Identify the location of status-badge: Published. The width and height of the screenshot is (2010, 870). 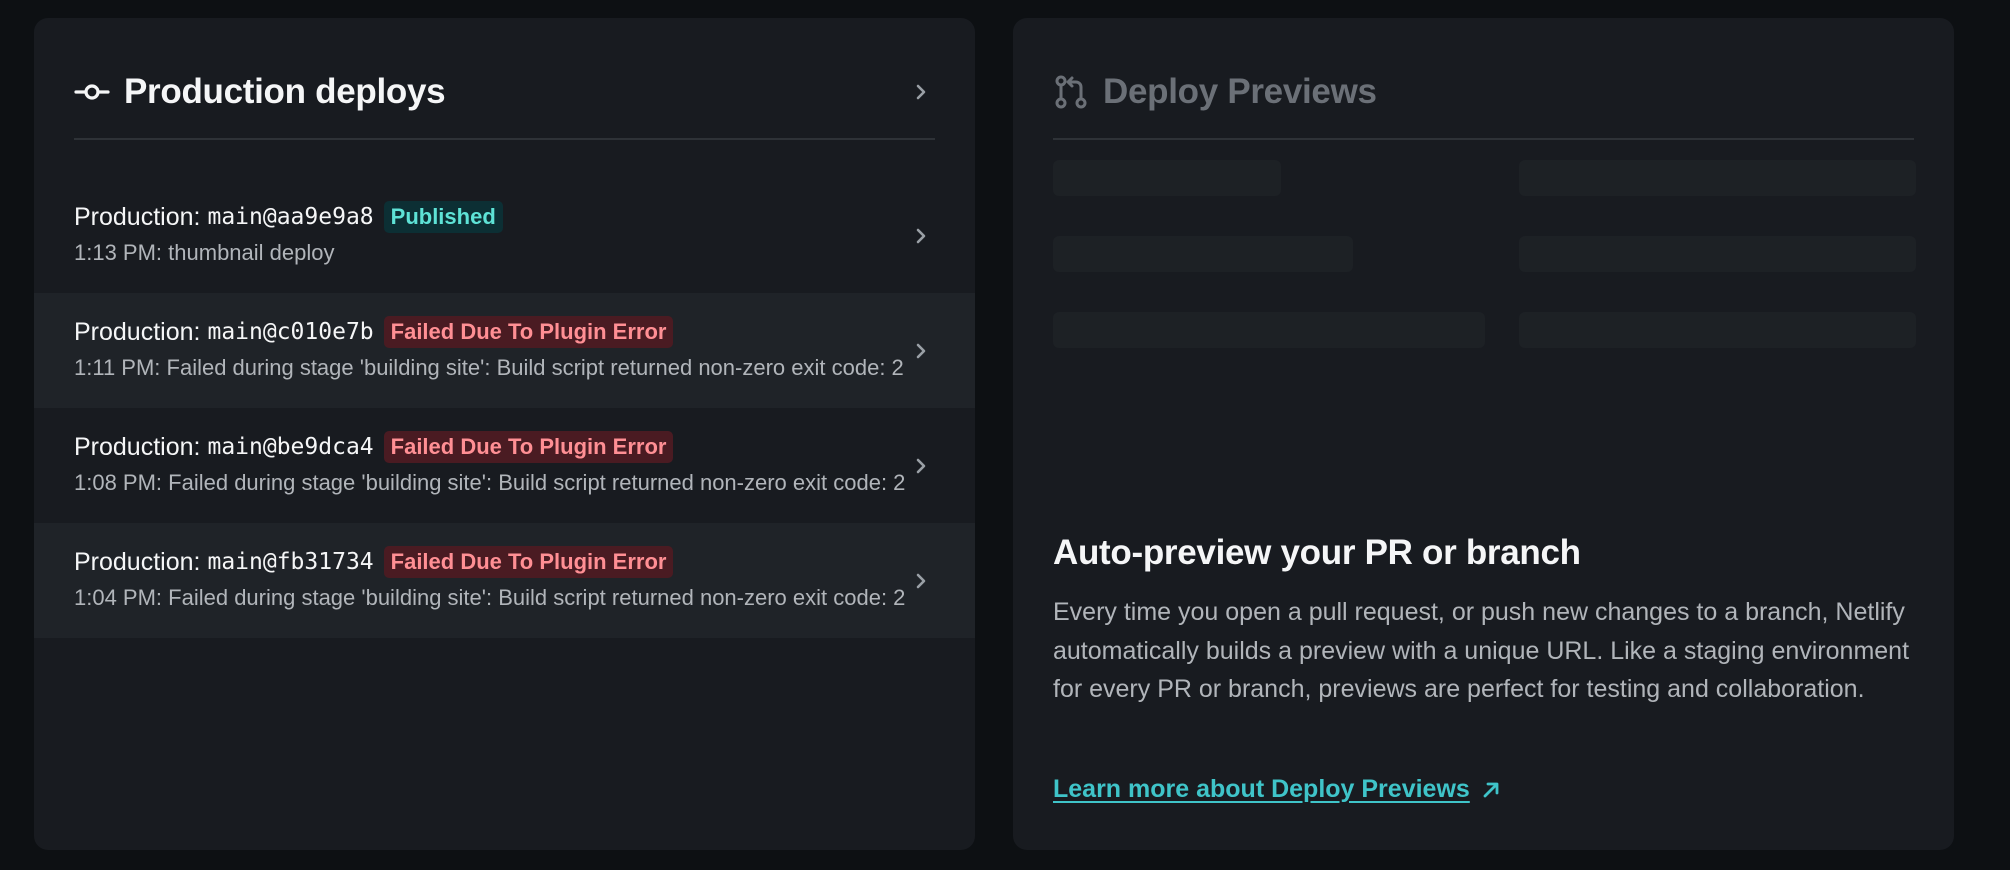
(443, 217).